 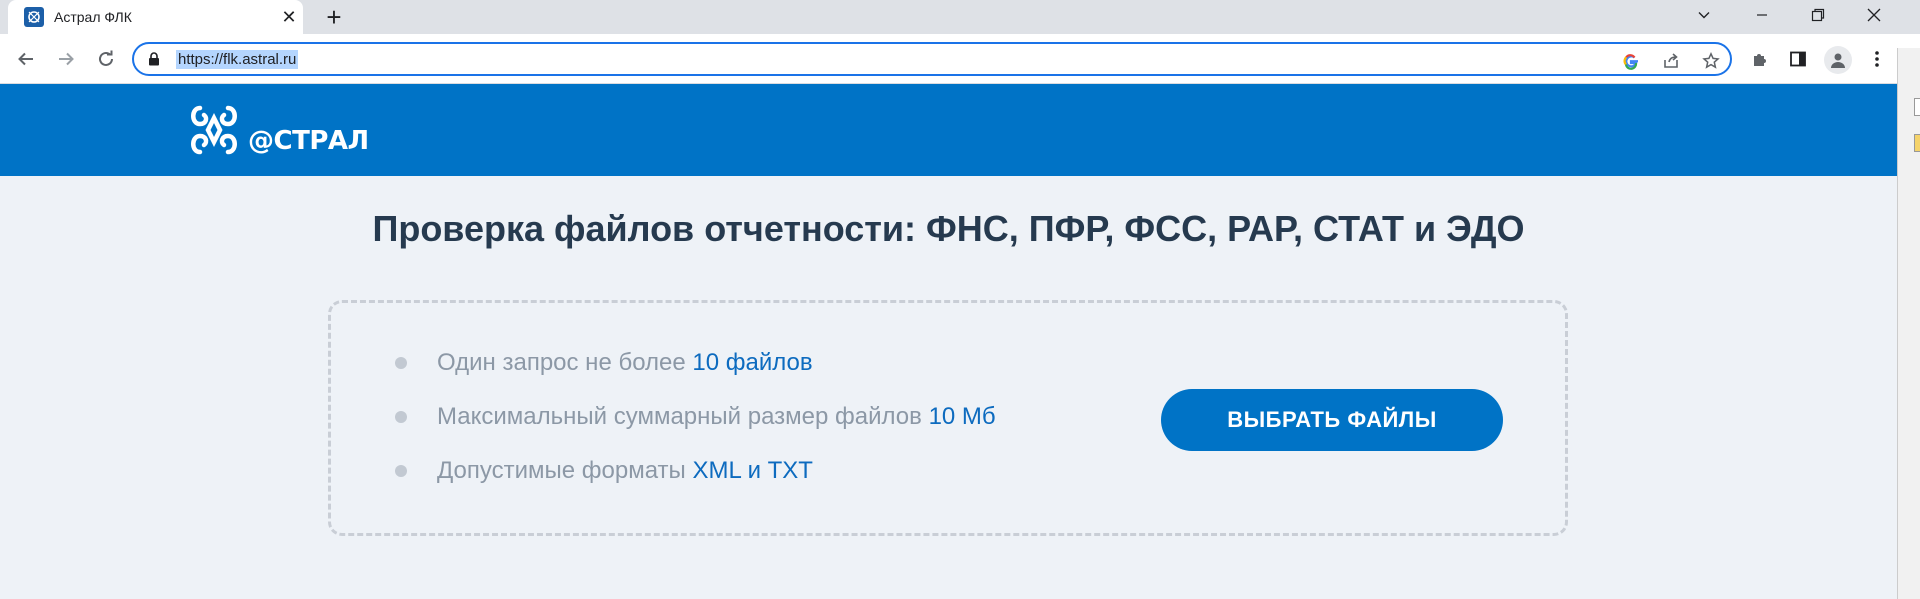 I want to click on minimize-icon, so click(x=1762, y=15).